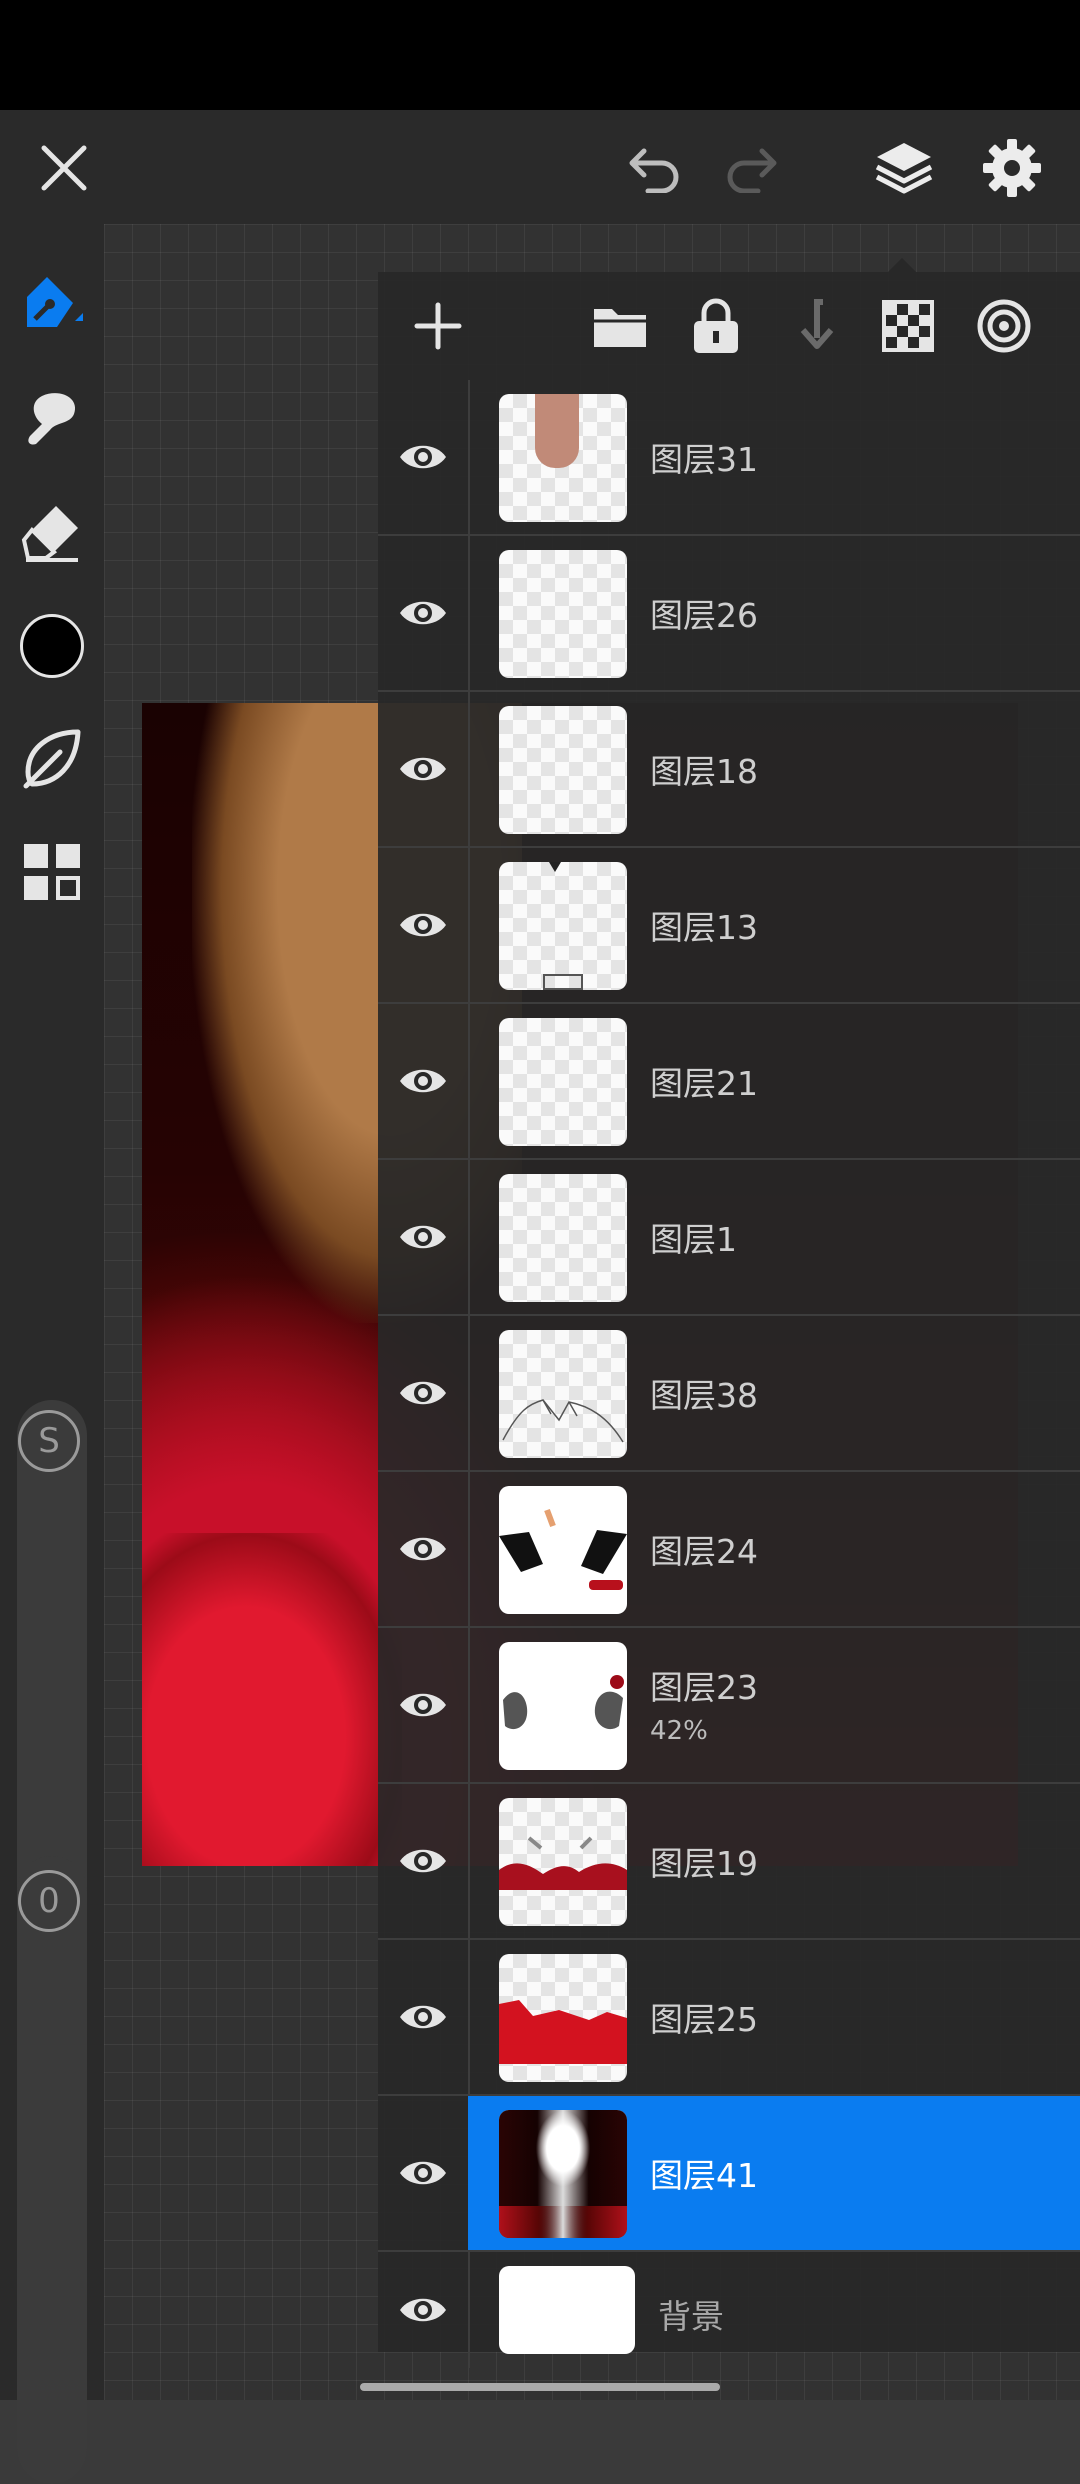  What do you see at coordinates (704, 1687) in the screenshot?
I see `layer-name: 图层23` at bounding box center [704, 1687].